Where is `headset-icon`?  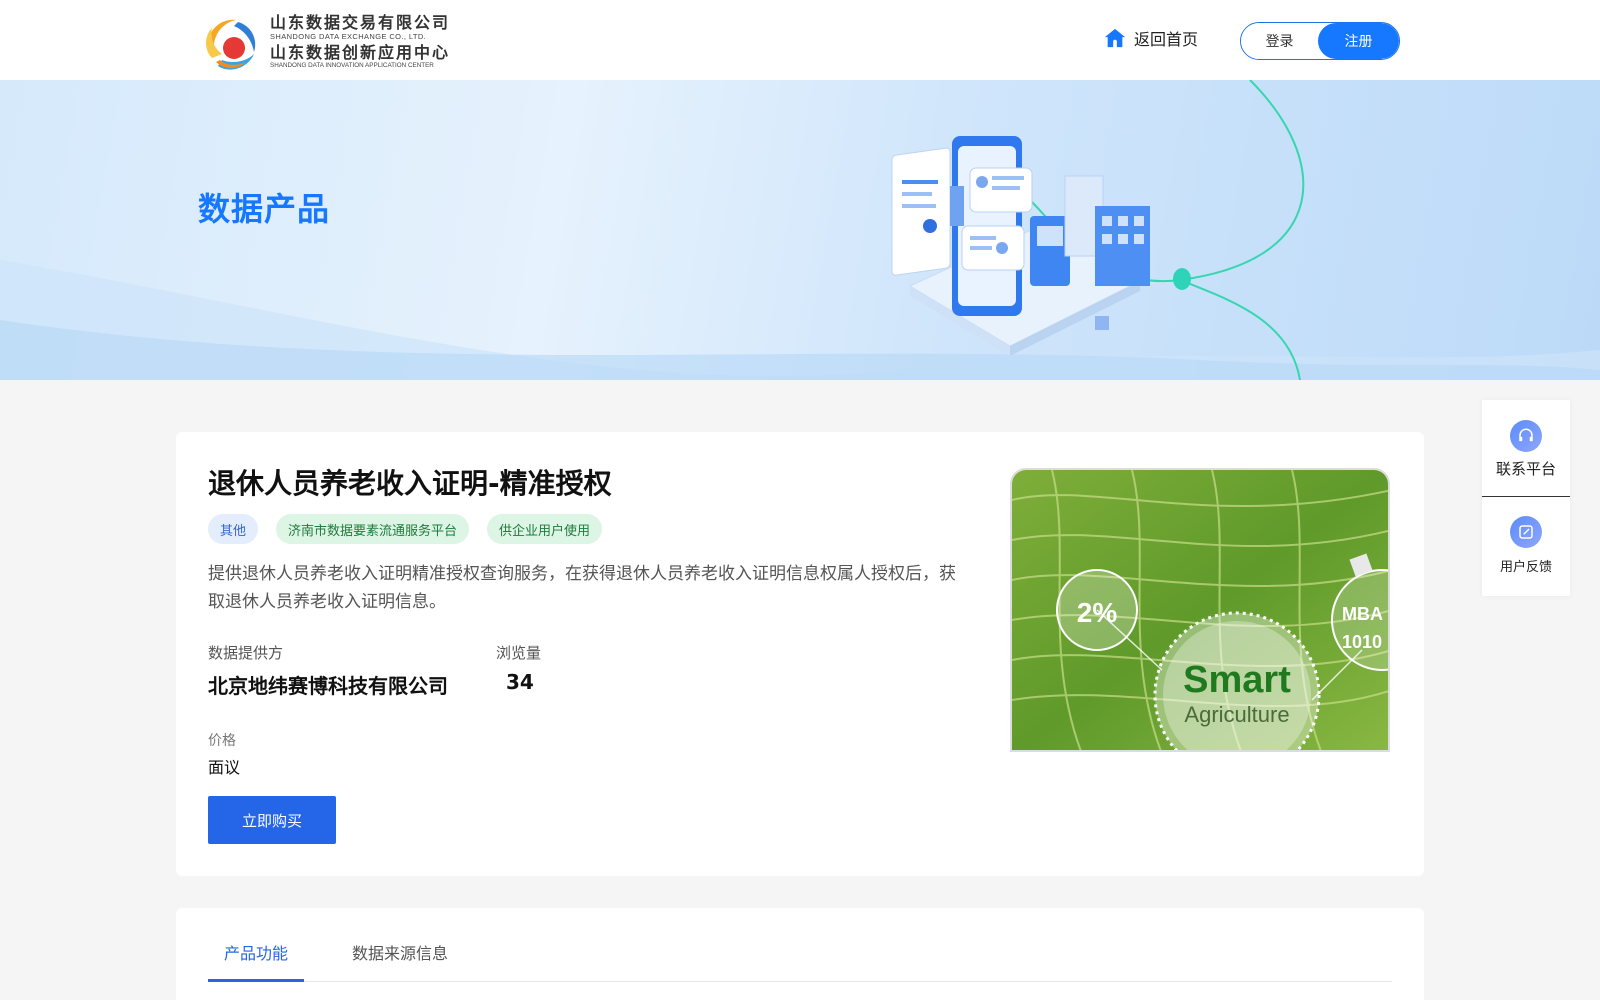 headset-icon is located at coordinates (1526, 436).